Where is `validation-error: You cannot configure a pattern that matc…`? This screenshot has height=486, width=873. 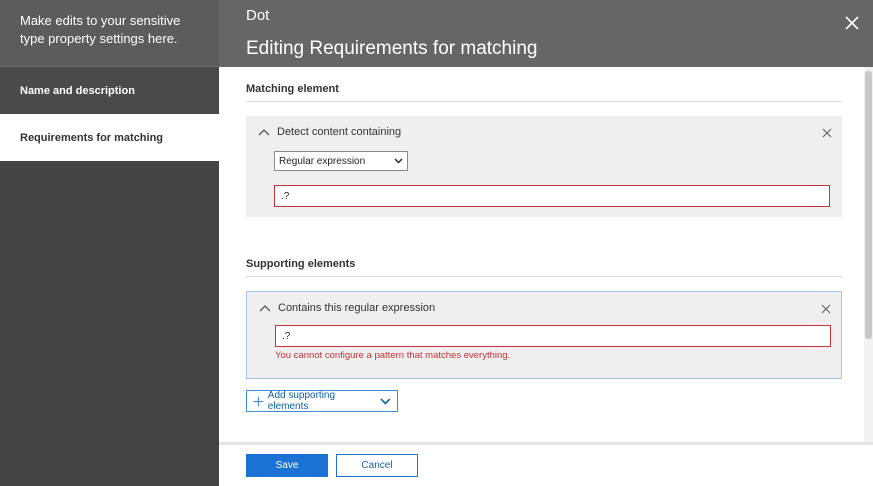 validation-error: You cannot configure a pattern that matc… is located at coordinates (393, 355).